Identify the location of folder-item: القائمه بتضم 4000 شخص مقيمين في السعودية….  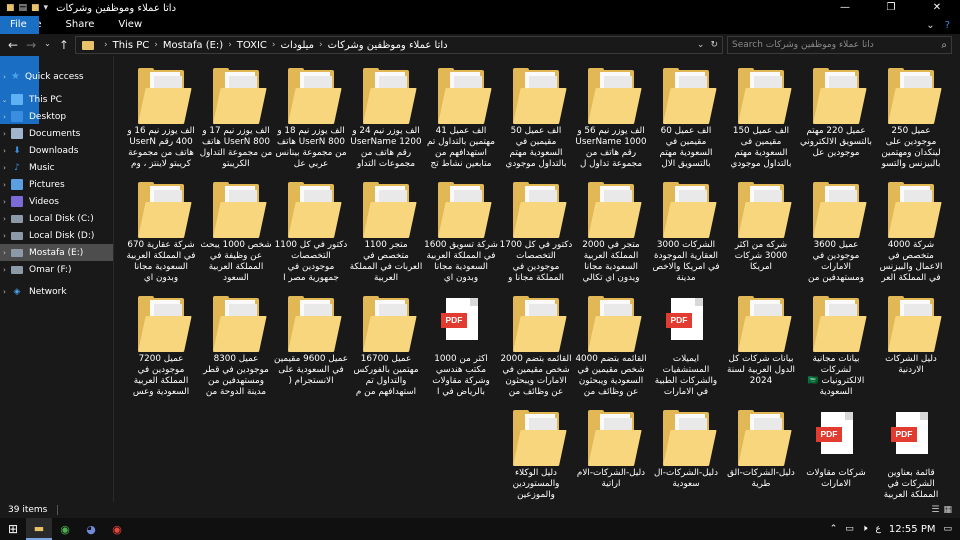
(611, 346).